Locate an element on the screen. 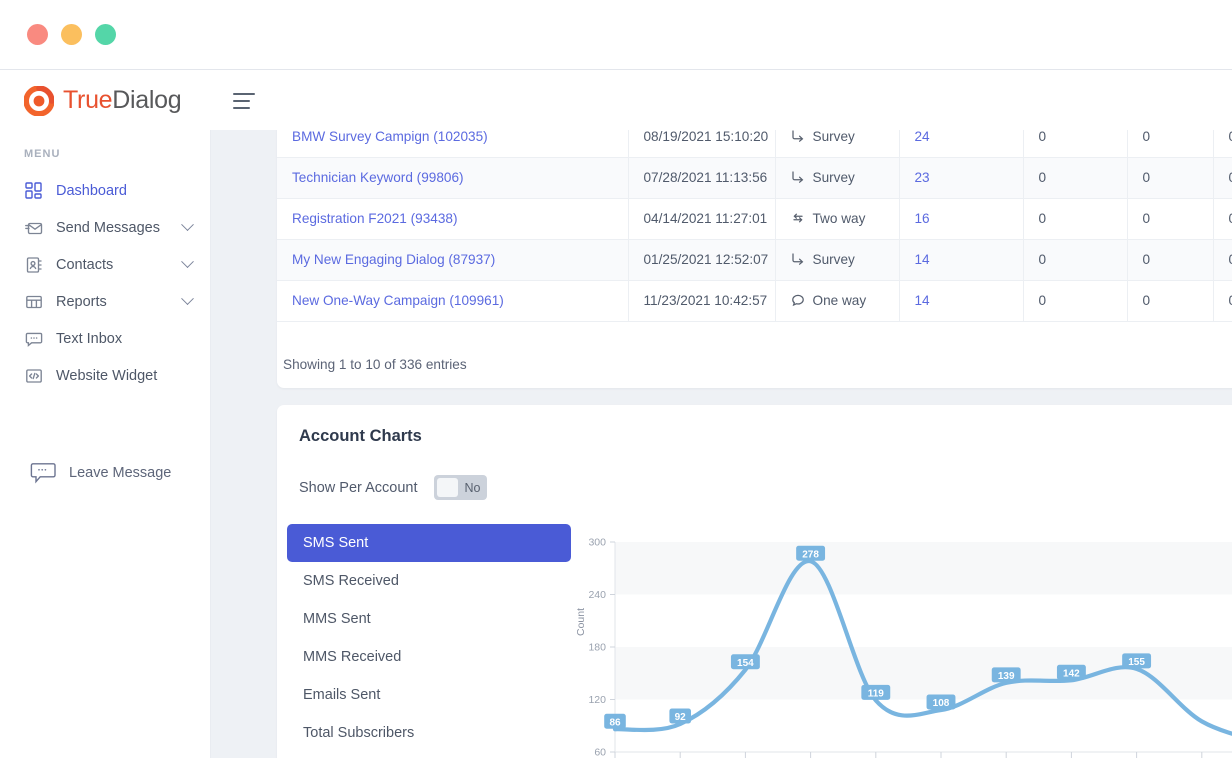 The height and width of the screenshot is (758, 1232). truedialog-logo: TrueDialog is located at coordinates (116, 100).